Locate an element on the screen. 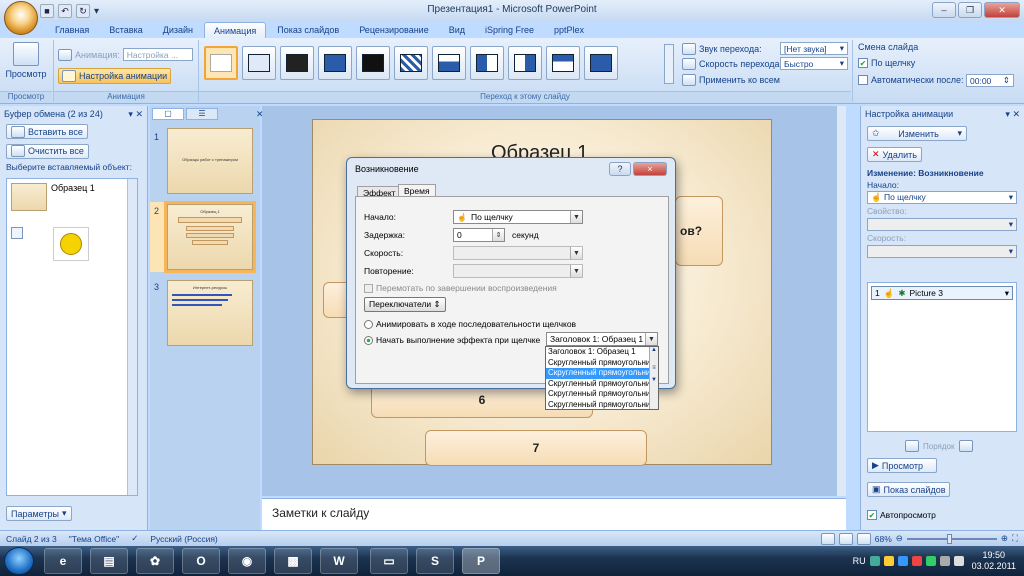  skype-icon: S is located at coordinates (435, 561).